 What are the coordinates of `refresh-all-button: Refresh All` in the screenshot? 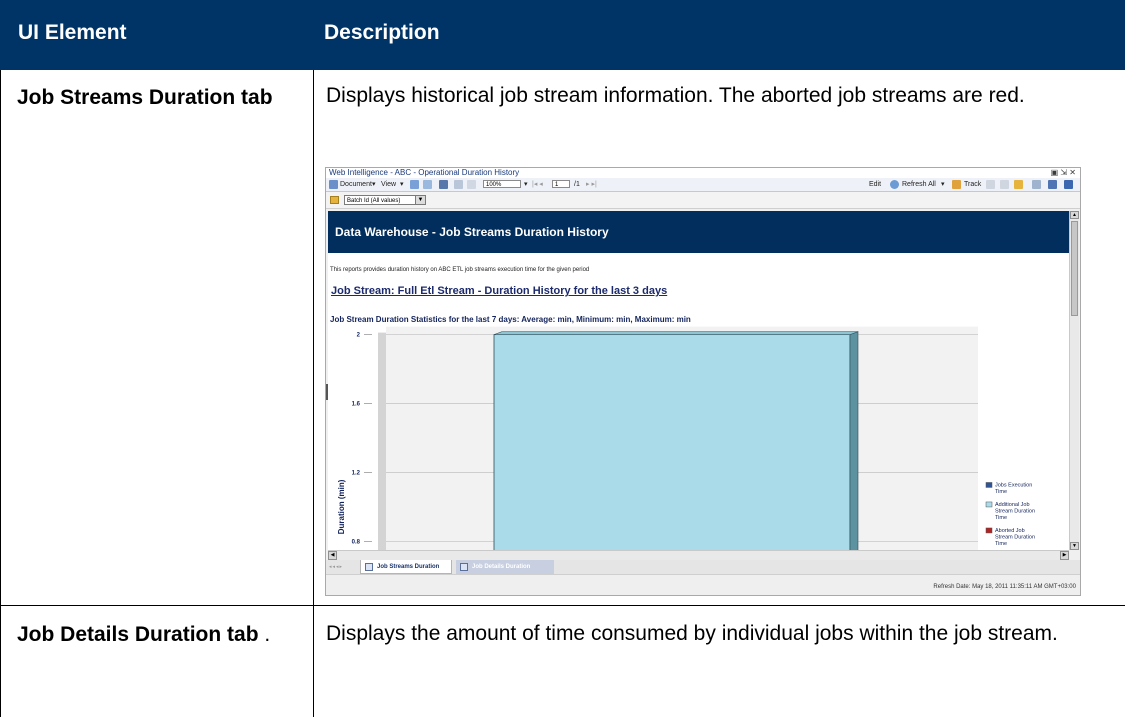 It's located at (919, 184).